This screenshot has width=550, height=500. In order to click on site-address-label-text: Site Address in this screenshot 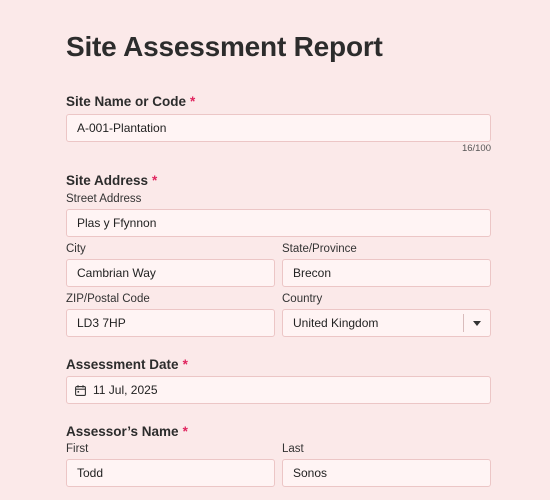, I will do `click(107, 180)`.